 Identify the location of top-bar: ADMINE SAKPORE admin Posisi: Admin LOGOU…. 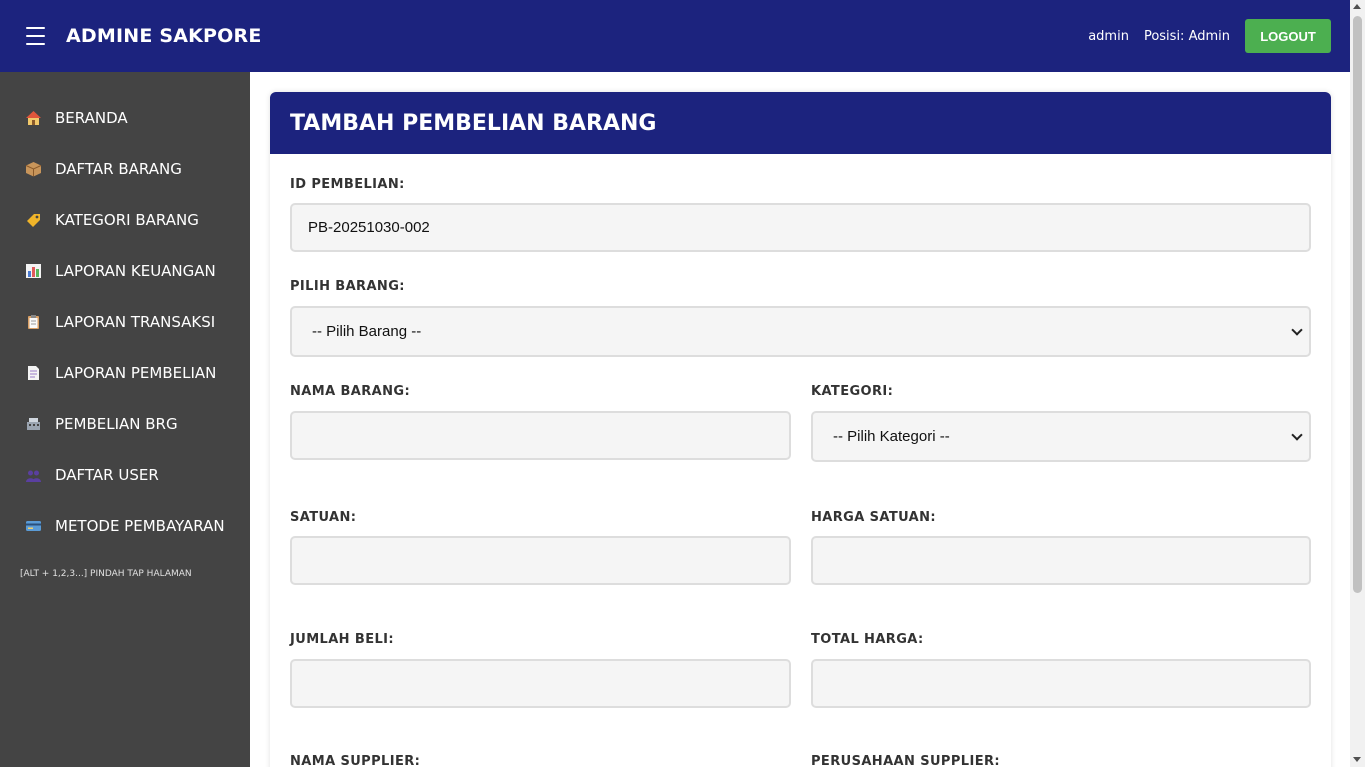
(675, 36).